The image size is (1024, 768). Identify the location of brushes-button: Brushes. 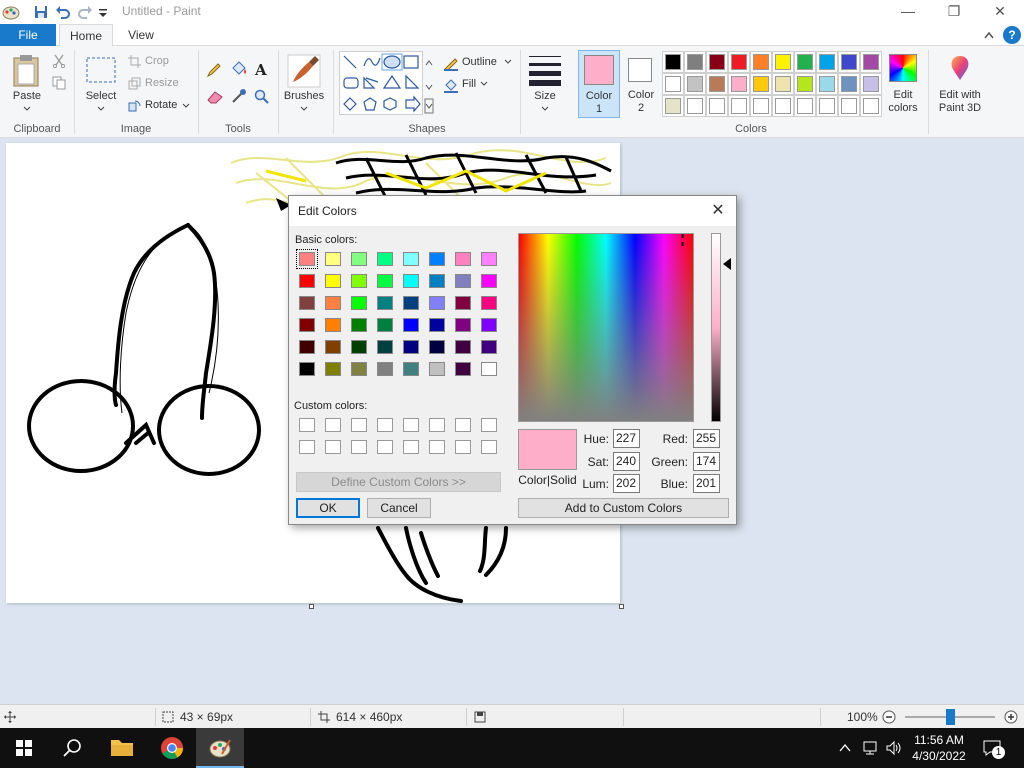
(304, 96).